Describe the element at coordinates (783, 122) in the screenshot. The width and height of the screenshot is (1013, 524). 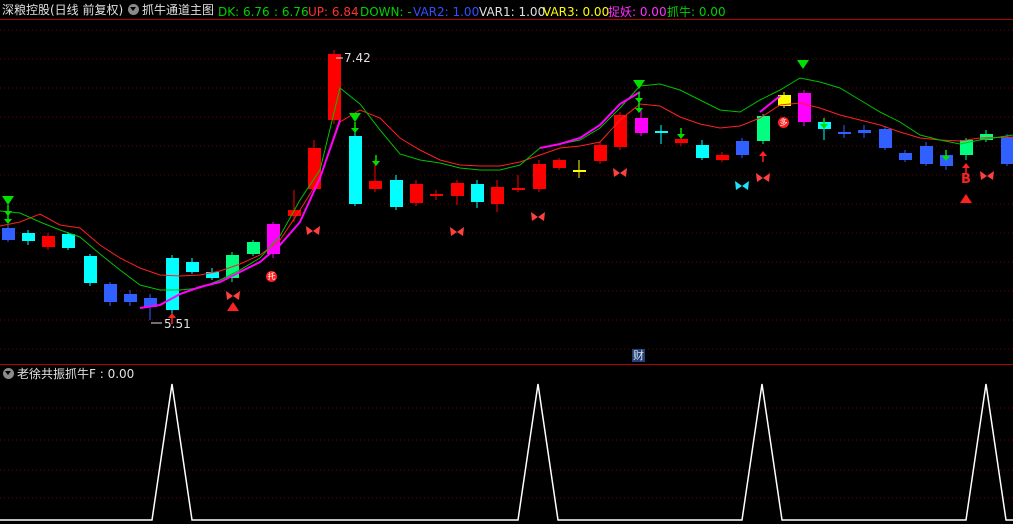
I see `duo-badge: 多` at that location.